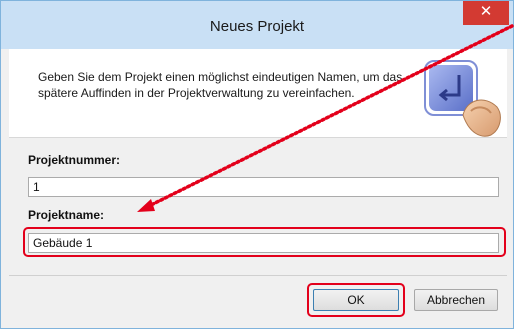 This screenshot has width=514, height=329. I want to click on close-icon: ✕, so click(486, 11).